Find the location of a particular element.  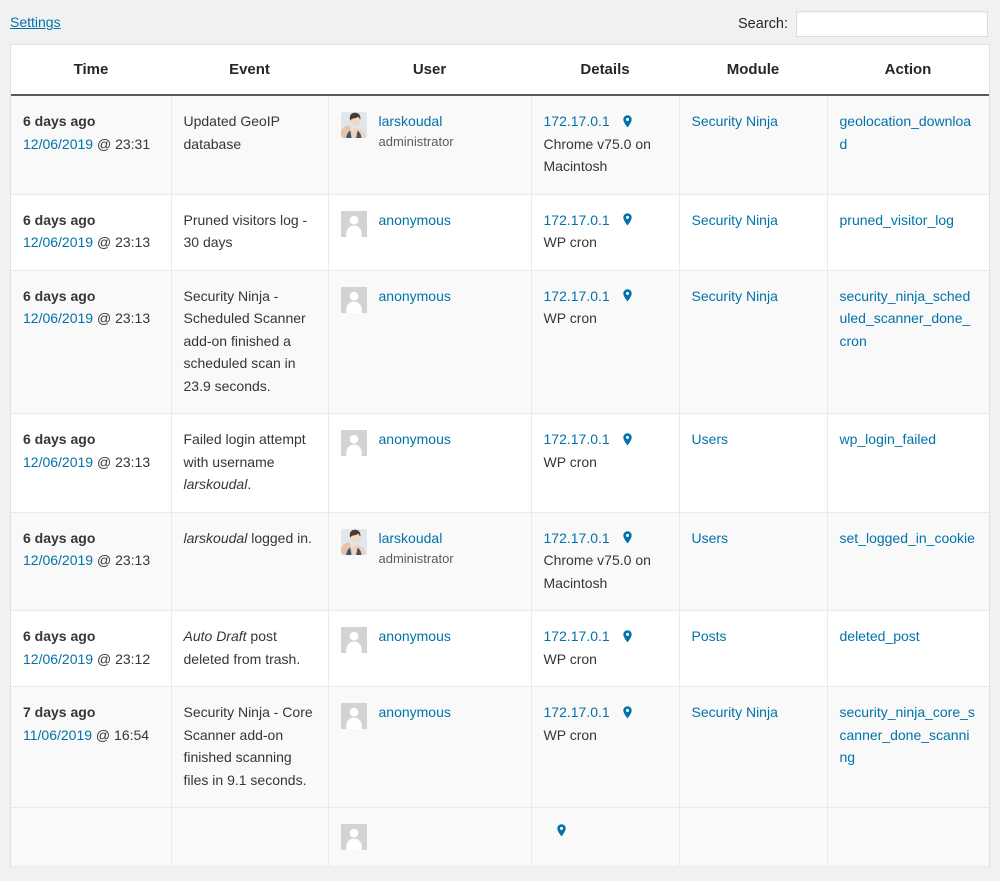

column-header-time: Time is located at coordinates (91, 70).